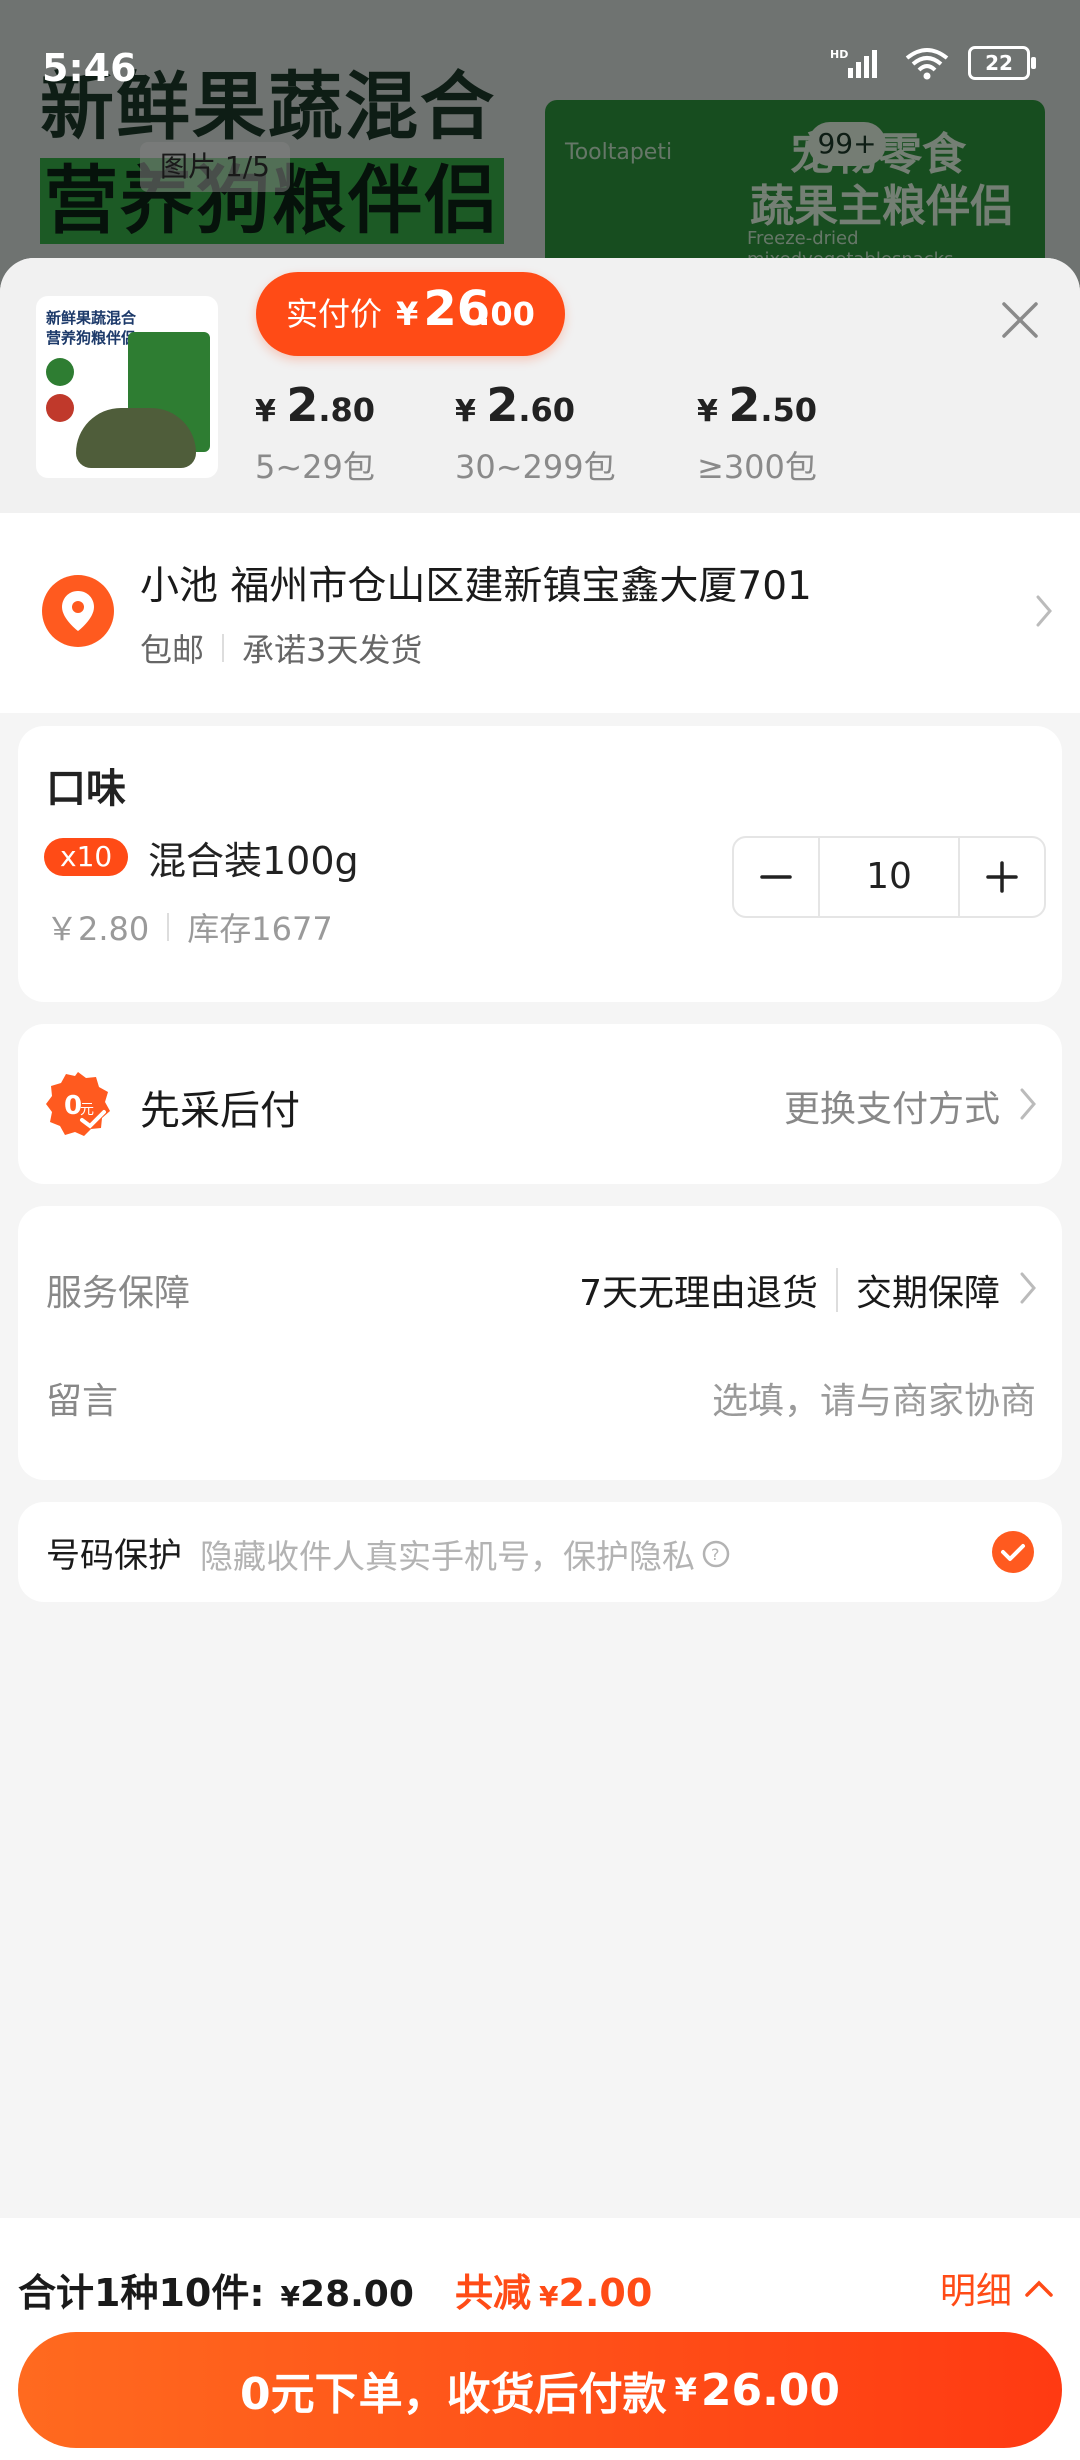 The height and width of the screenshot is (2460, 1080). I want to click on phone-protect-card: 号码保护 隐藏收件人真实手机号，保护隐私 ?, so click(540, 1552).